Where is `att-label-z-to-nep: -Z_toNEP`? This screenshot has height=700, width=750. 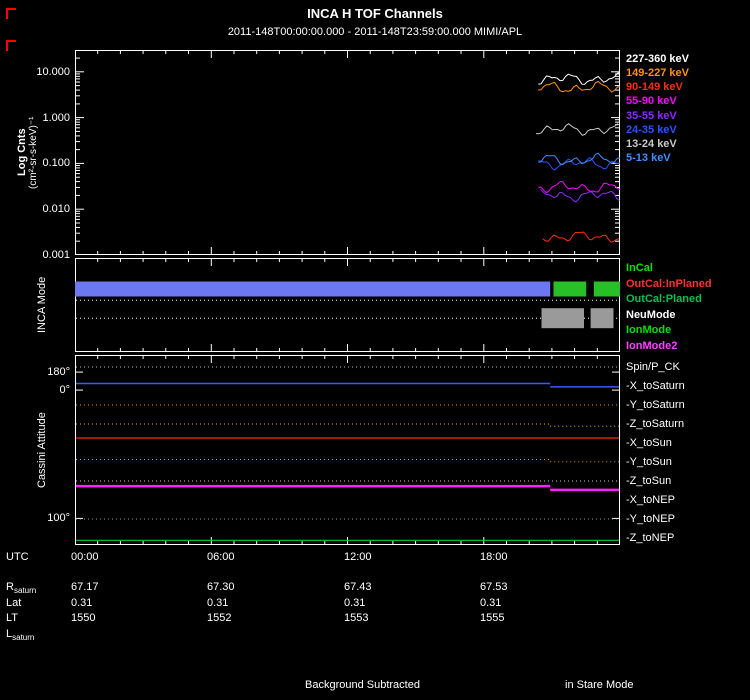
att-label-z-to-nep: -Z_toNEP is located at coordinates (650, 538).